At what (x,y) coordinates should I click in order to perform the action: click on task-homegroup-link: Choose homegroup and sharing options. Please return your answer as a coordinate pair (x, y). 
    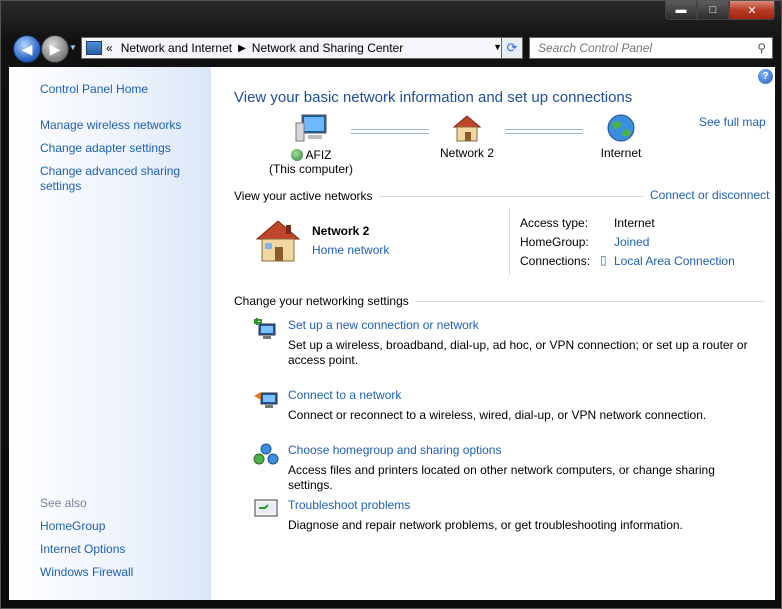
    Looking at the image, I should click on (394, 450).